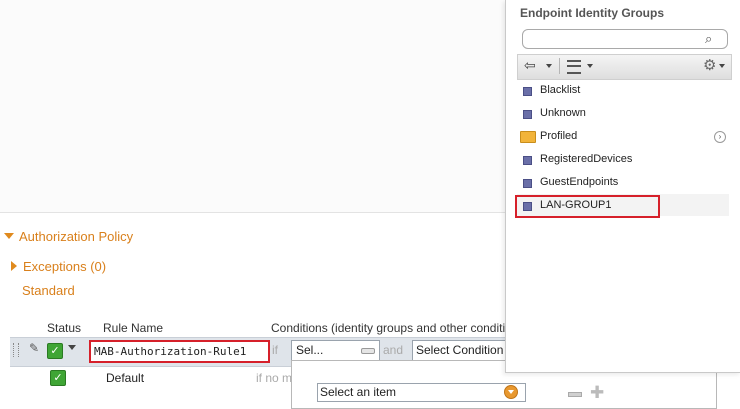  What do you see at coordinates (368, 351) in the screenshot?
I see `minus-icon` at bounding box center [368, 351].